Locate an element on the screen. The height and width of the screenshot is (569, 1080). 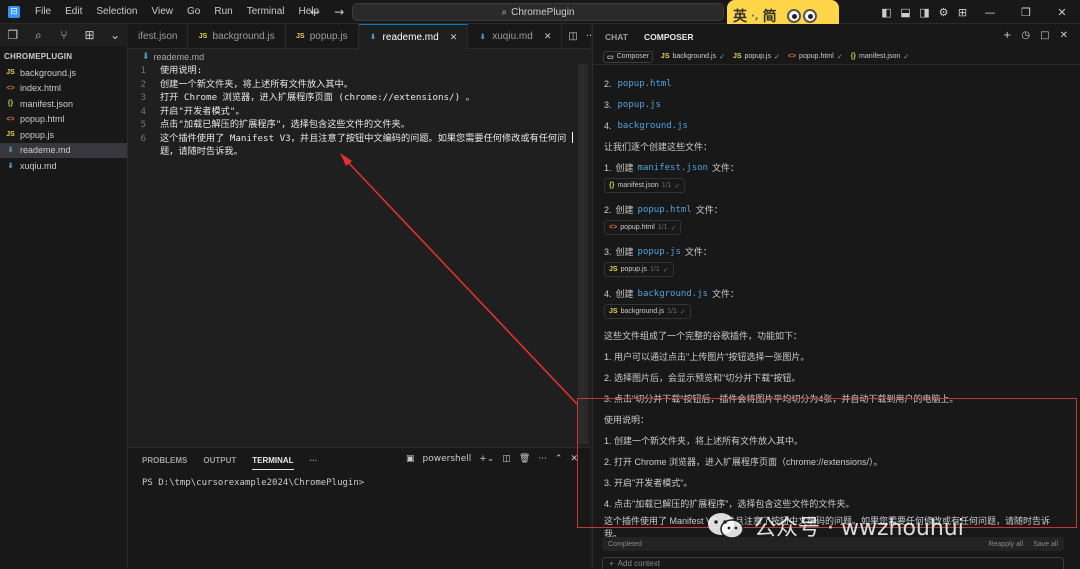
history-icon: ◷ is located at coordinates (1025, 35).